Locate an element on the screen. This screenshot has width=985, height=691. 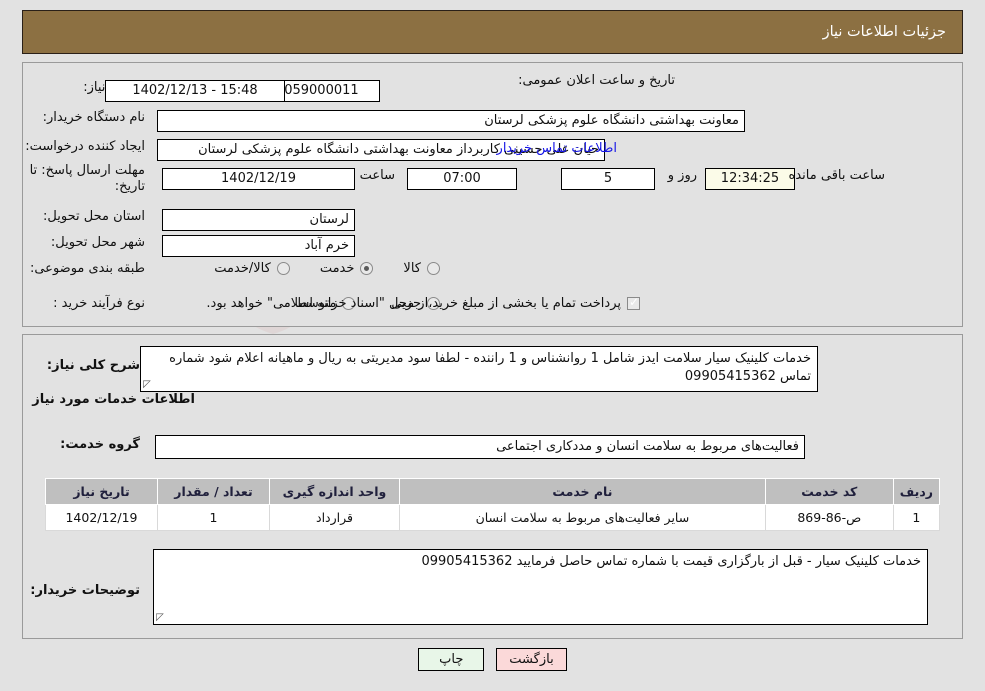
print-button: چاپ is located at coordinates (451, 659).